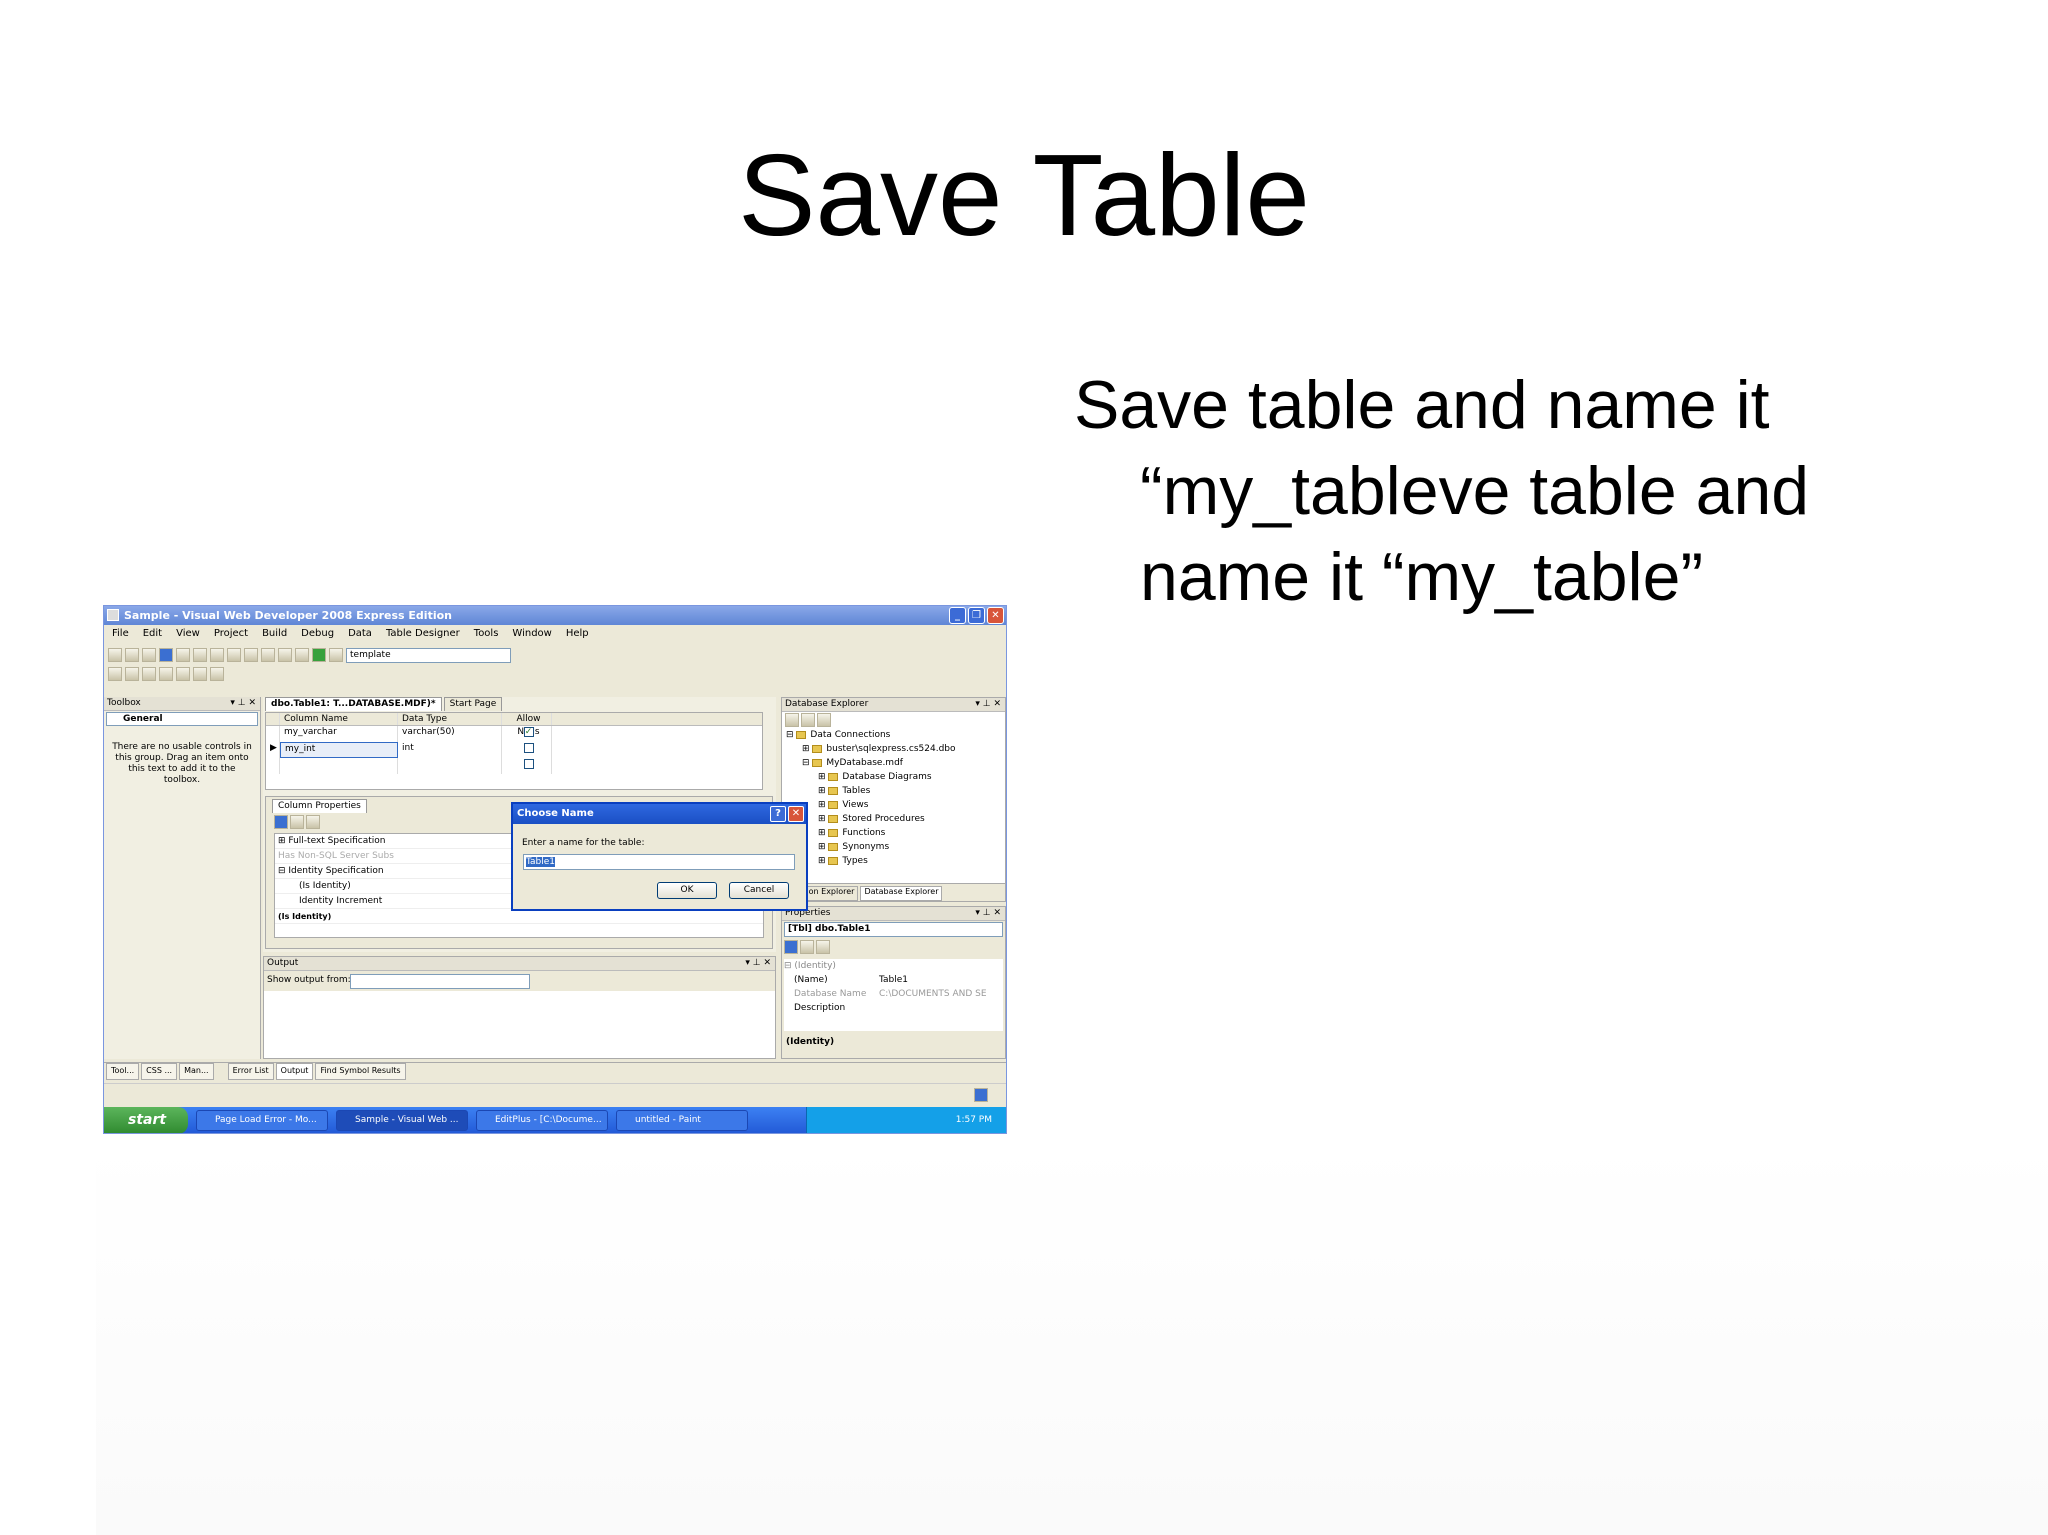  I want to click on table-name-value: Table1, so click(540, 862).